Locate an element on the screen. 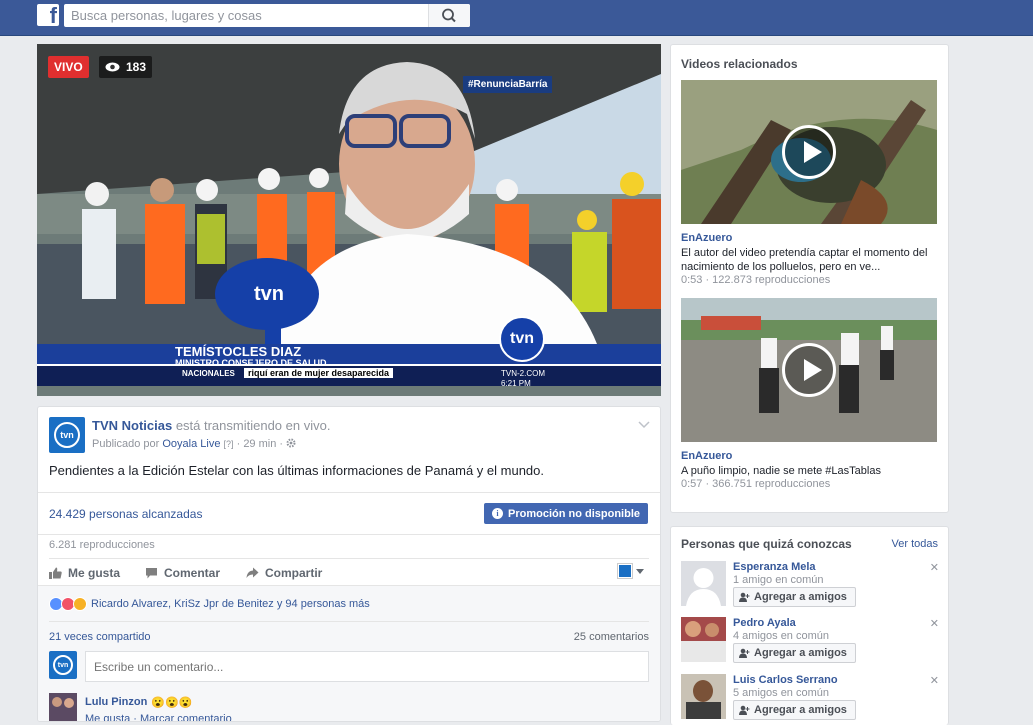 The height and width of the screenshot is (725, 1033). video-hashtag: #RenunciaBarría is located at coordinates (508, 84).